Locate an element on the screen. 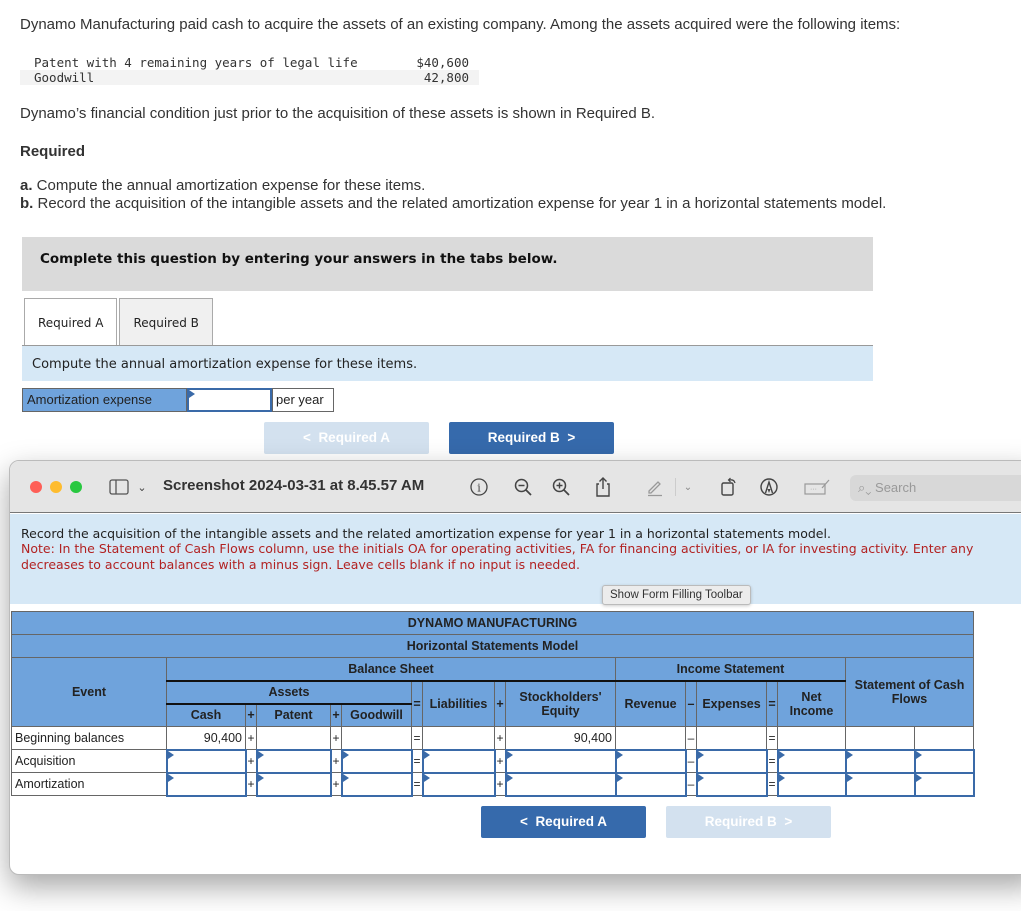 Image resolution: width=1021 pixels, height=911 pixels. tab-required-b: Required B is located at coordinates (166, 322).